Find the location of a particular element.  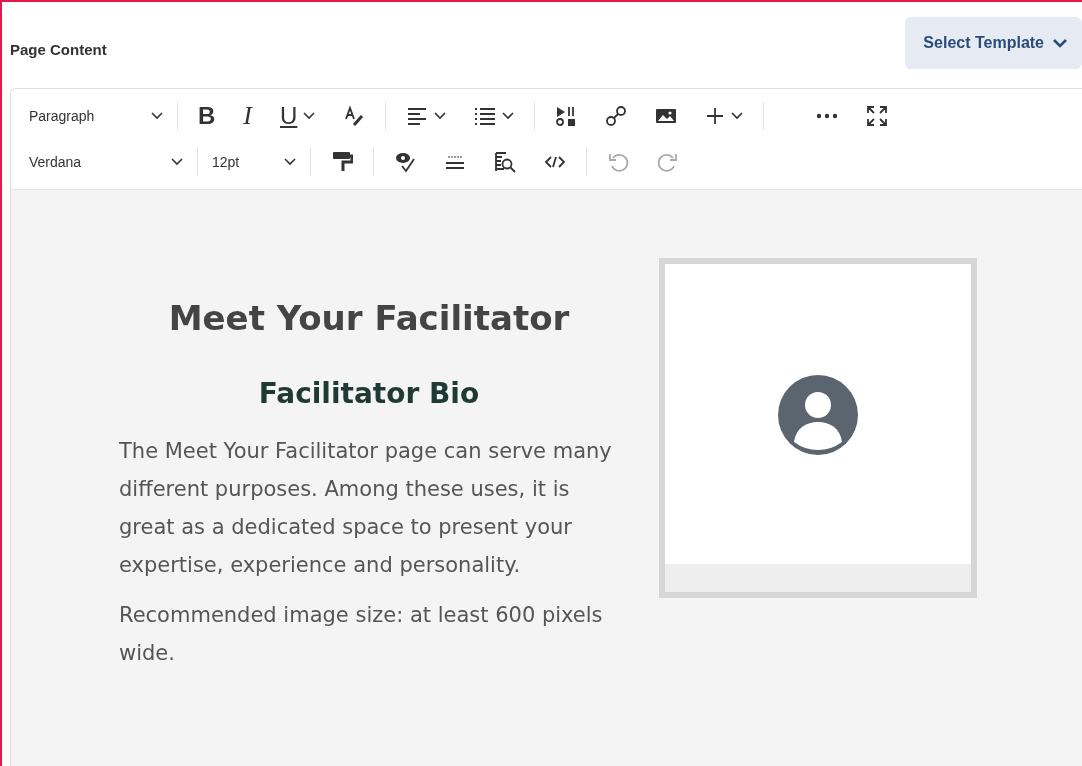

source-code-icon is located at coordinates (555, 162).